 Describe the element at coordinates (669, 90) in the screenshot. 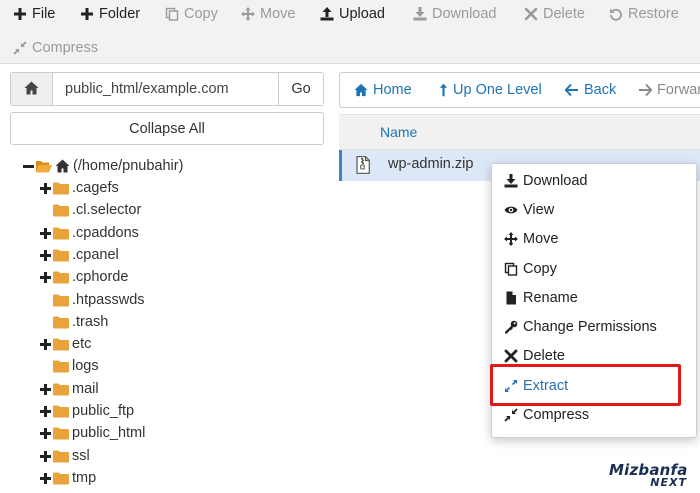

I see `forward-button: Forward` at that location.